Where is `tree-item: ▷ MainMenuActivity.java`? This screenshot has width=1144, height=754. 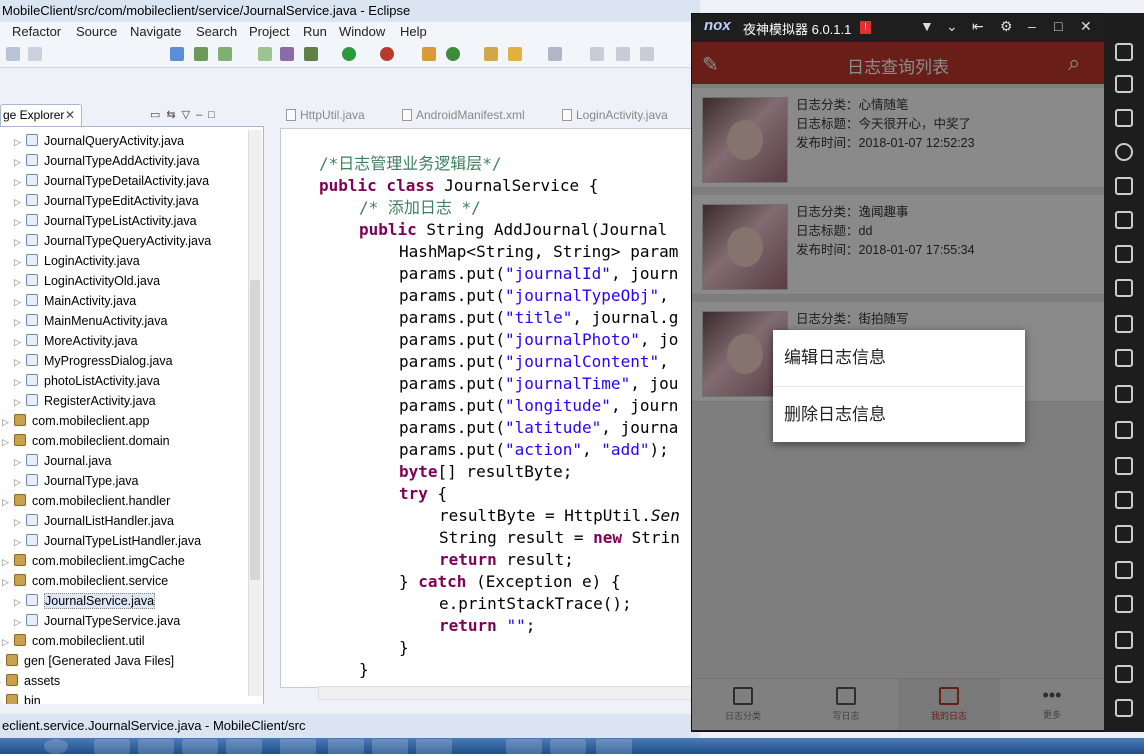 tree-item: ▷ MainMenuActivity.java is located at coordinates (90, 321).